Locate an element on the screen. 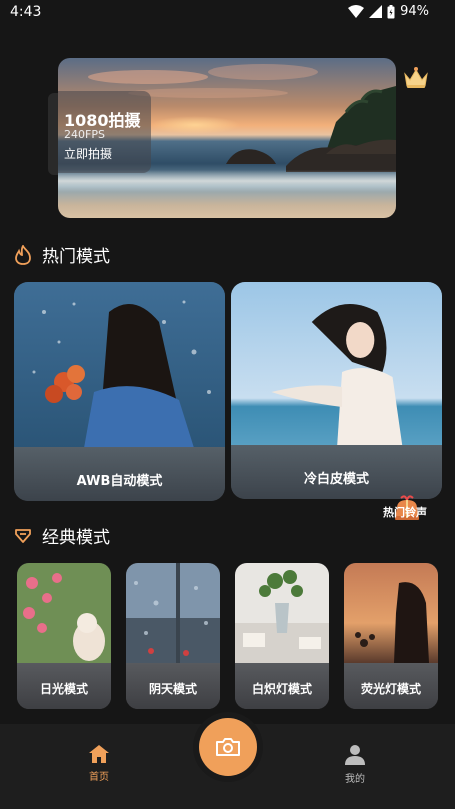 Image resolution: width=455 pixels, height=809 pixels. mode-card-label: 荧光灯模式 is located at coordinates (390, 689).